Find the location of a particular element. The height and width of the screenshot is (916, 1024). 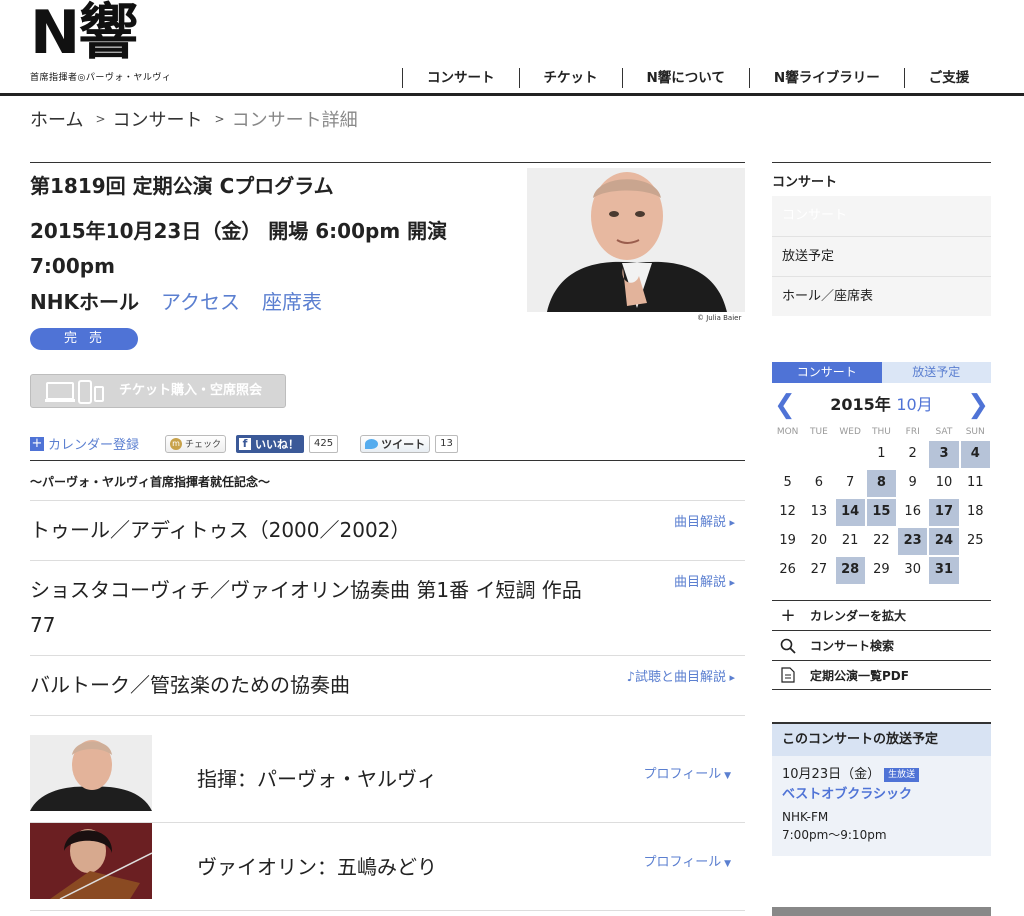

chevron-right-icon: ❯ is located at coordinates (978, 405).